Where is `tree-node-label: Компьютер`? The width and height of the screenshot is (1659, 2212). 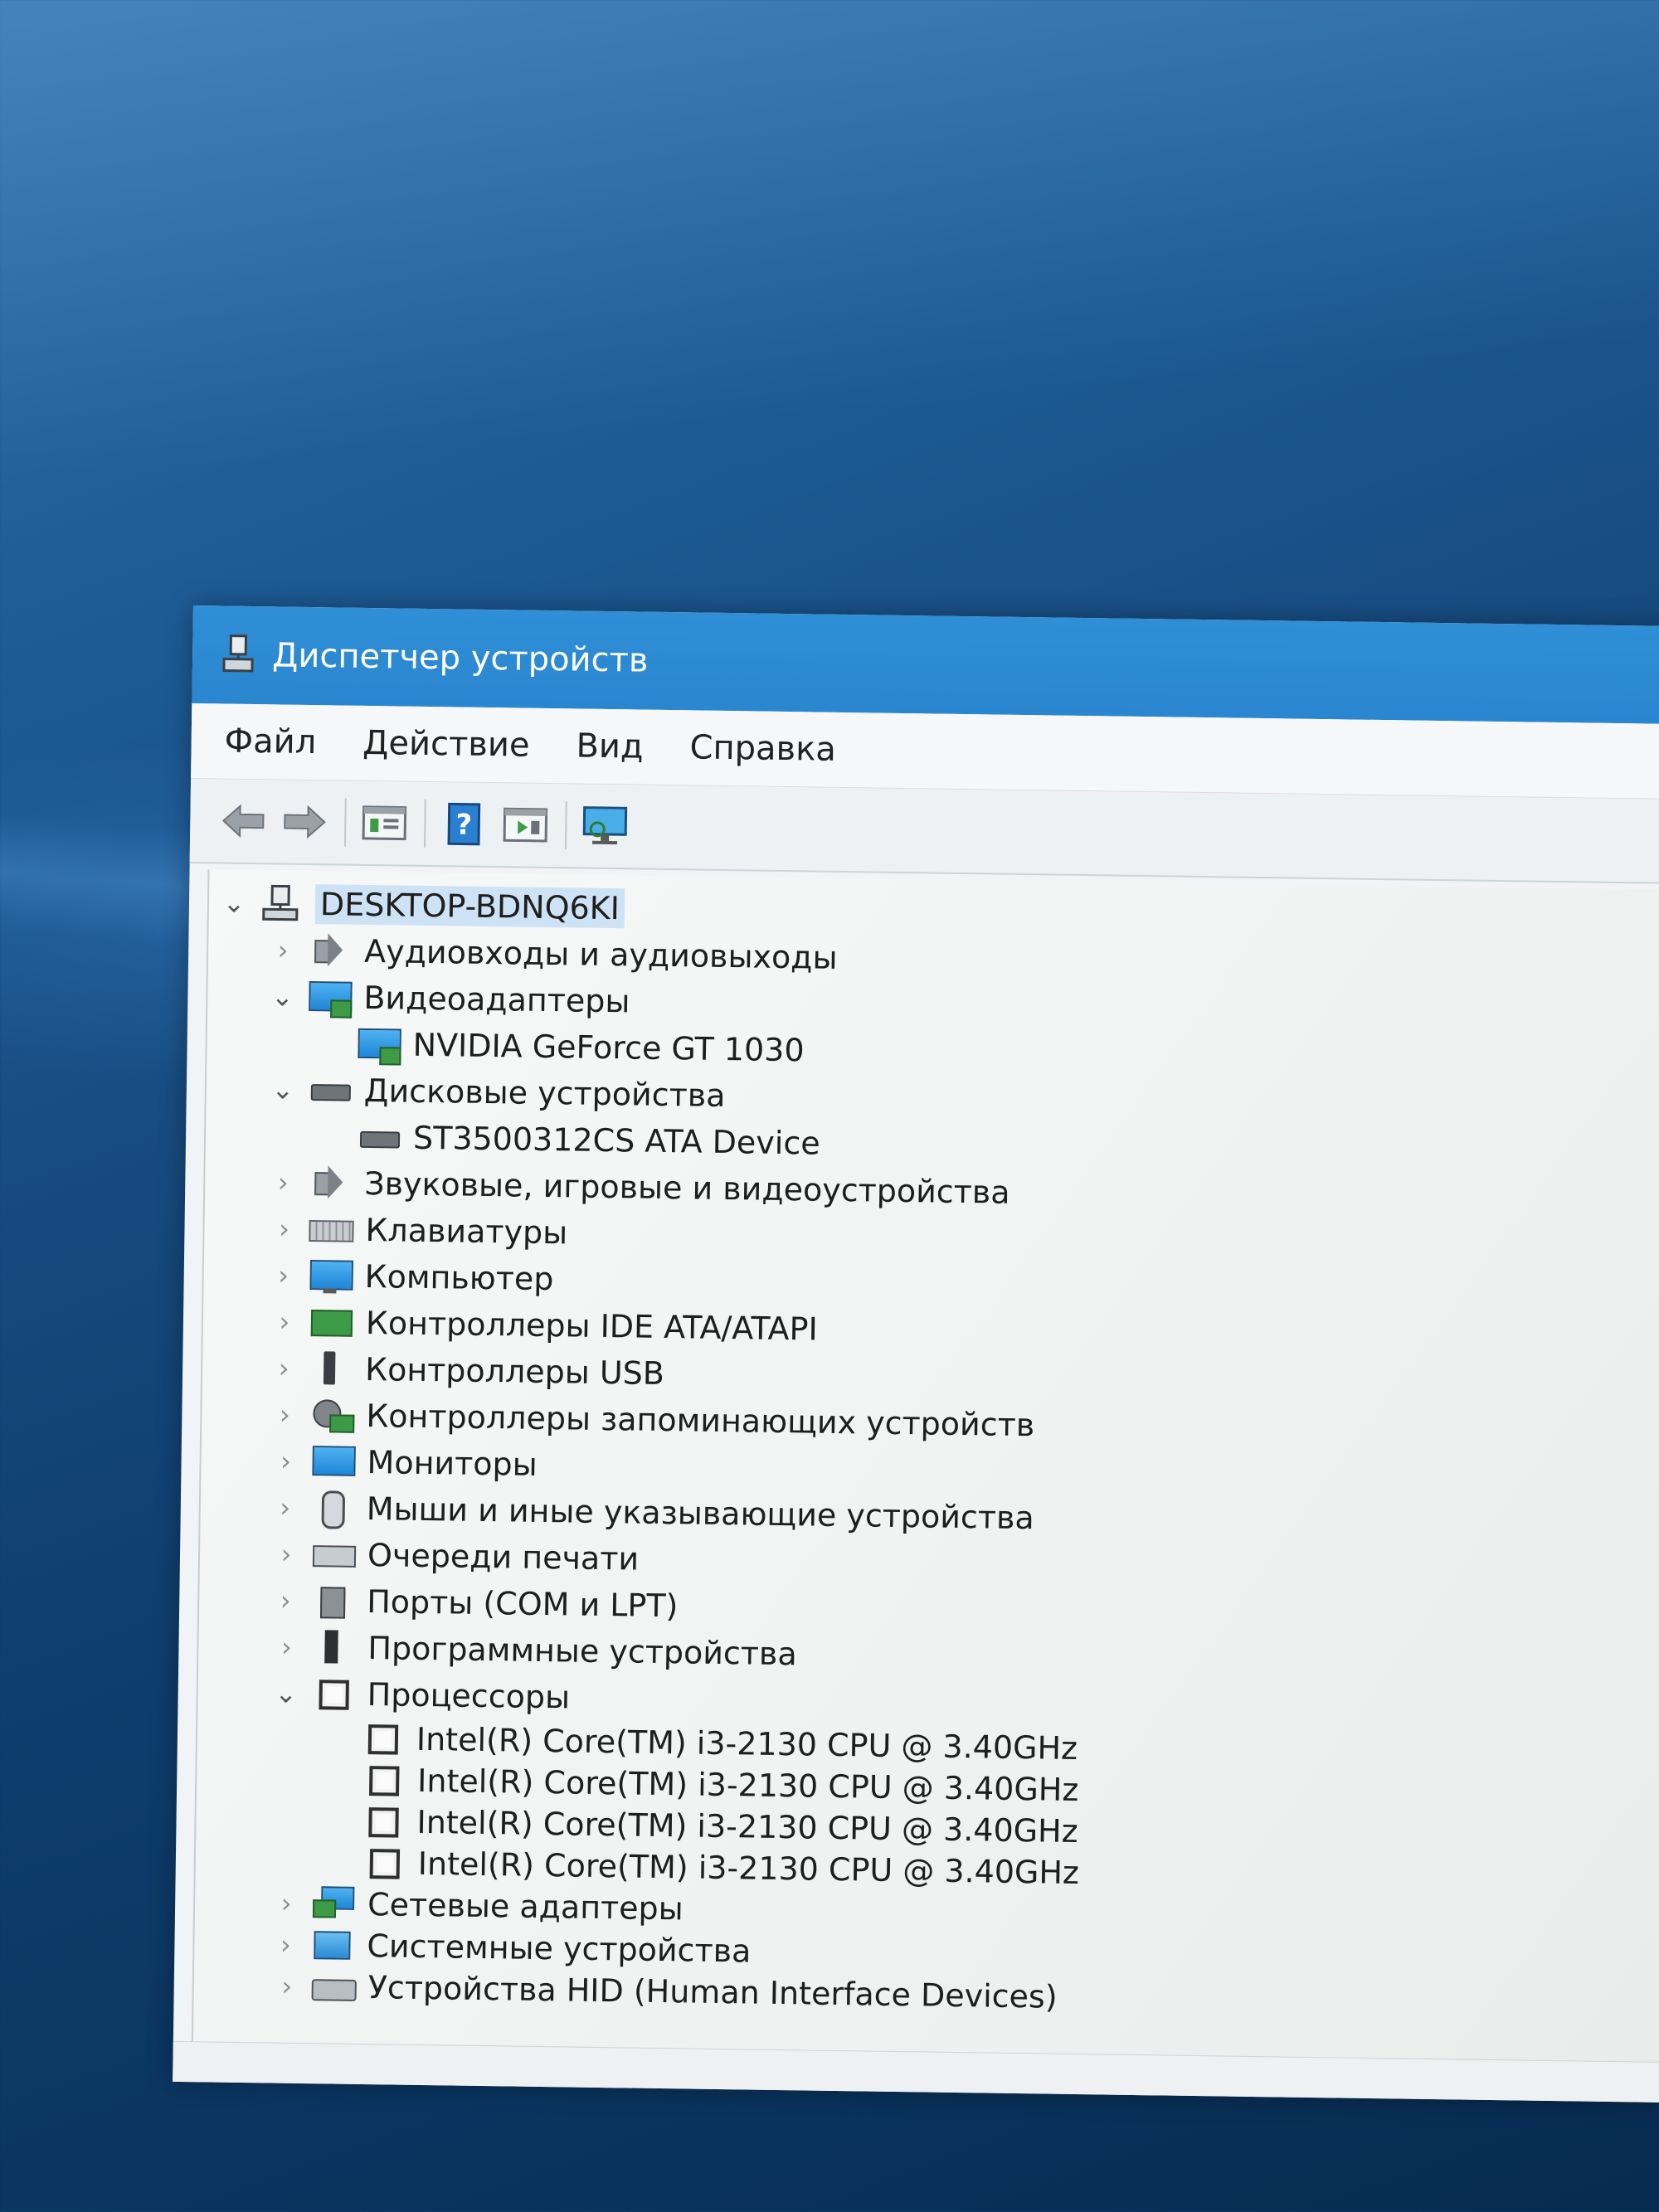
tree-node-label: Компьютер is located at coordinates (459, 1277).